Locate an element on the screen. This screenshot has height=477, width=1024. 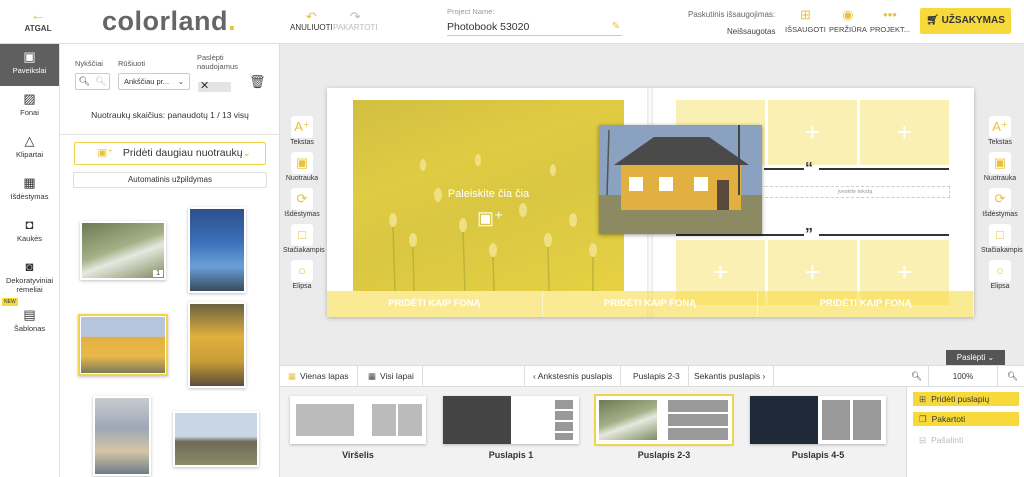
redo-icon: ↷ is located at coordinates (355, 16).